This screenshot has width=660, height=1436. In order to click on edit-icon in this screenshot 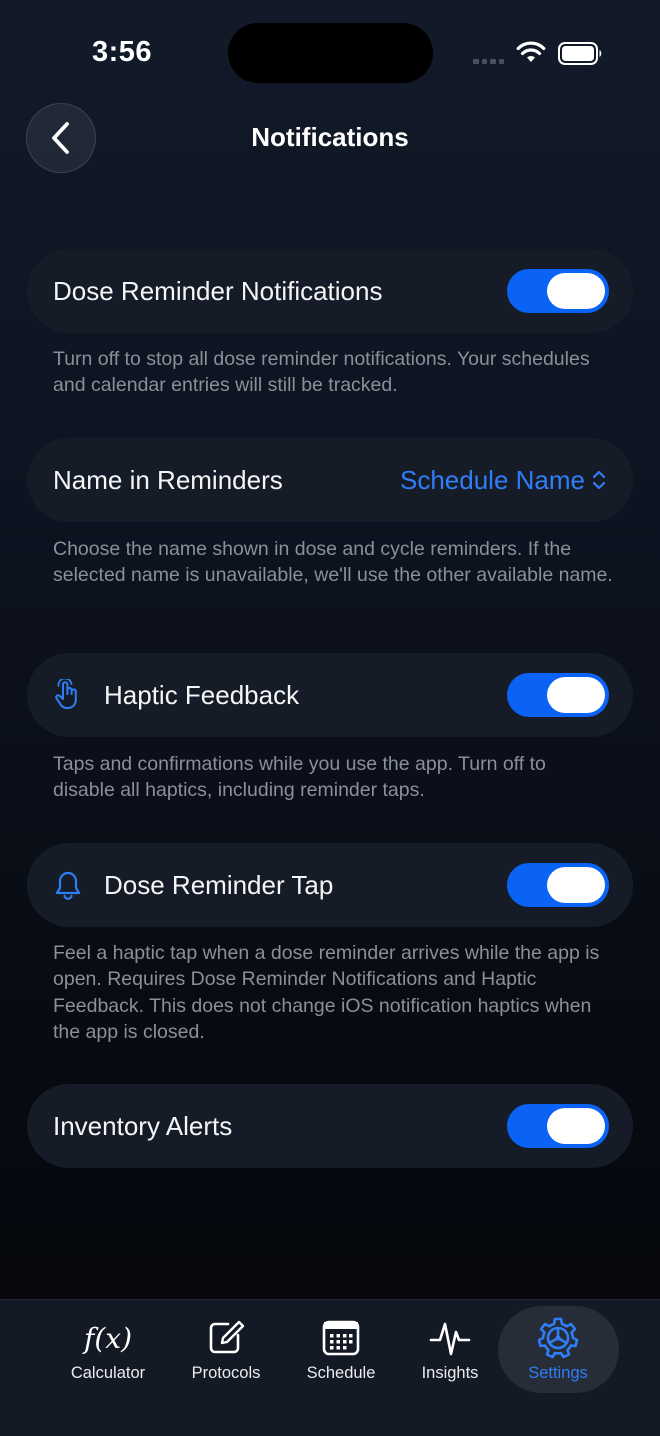, I will do `click(226, 1338)`.